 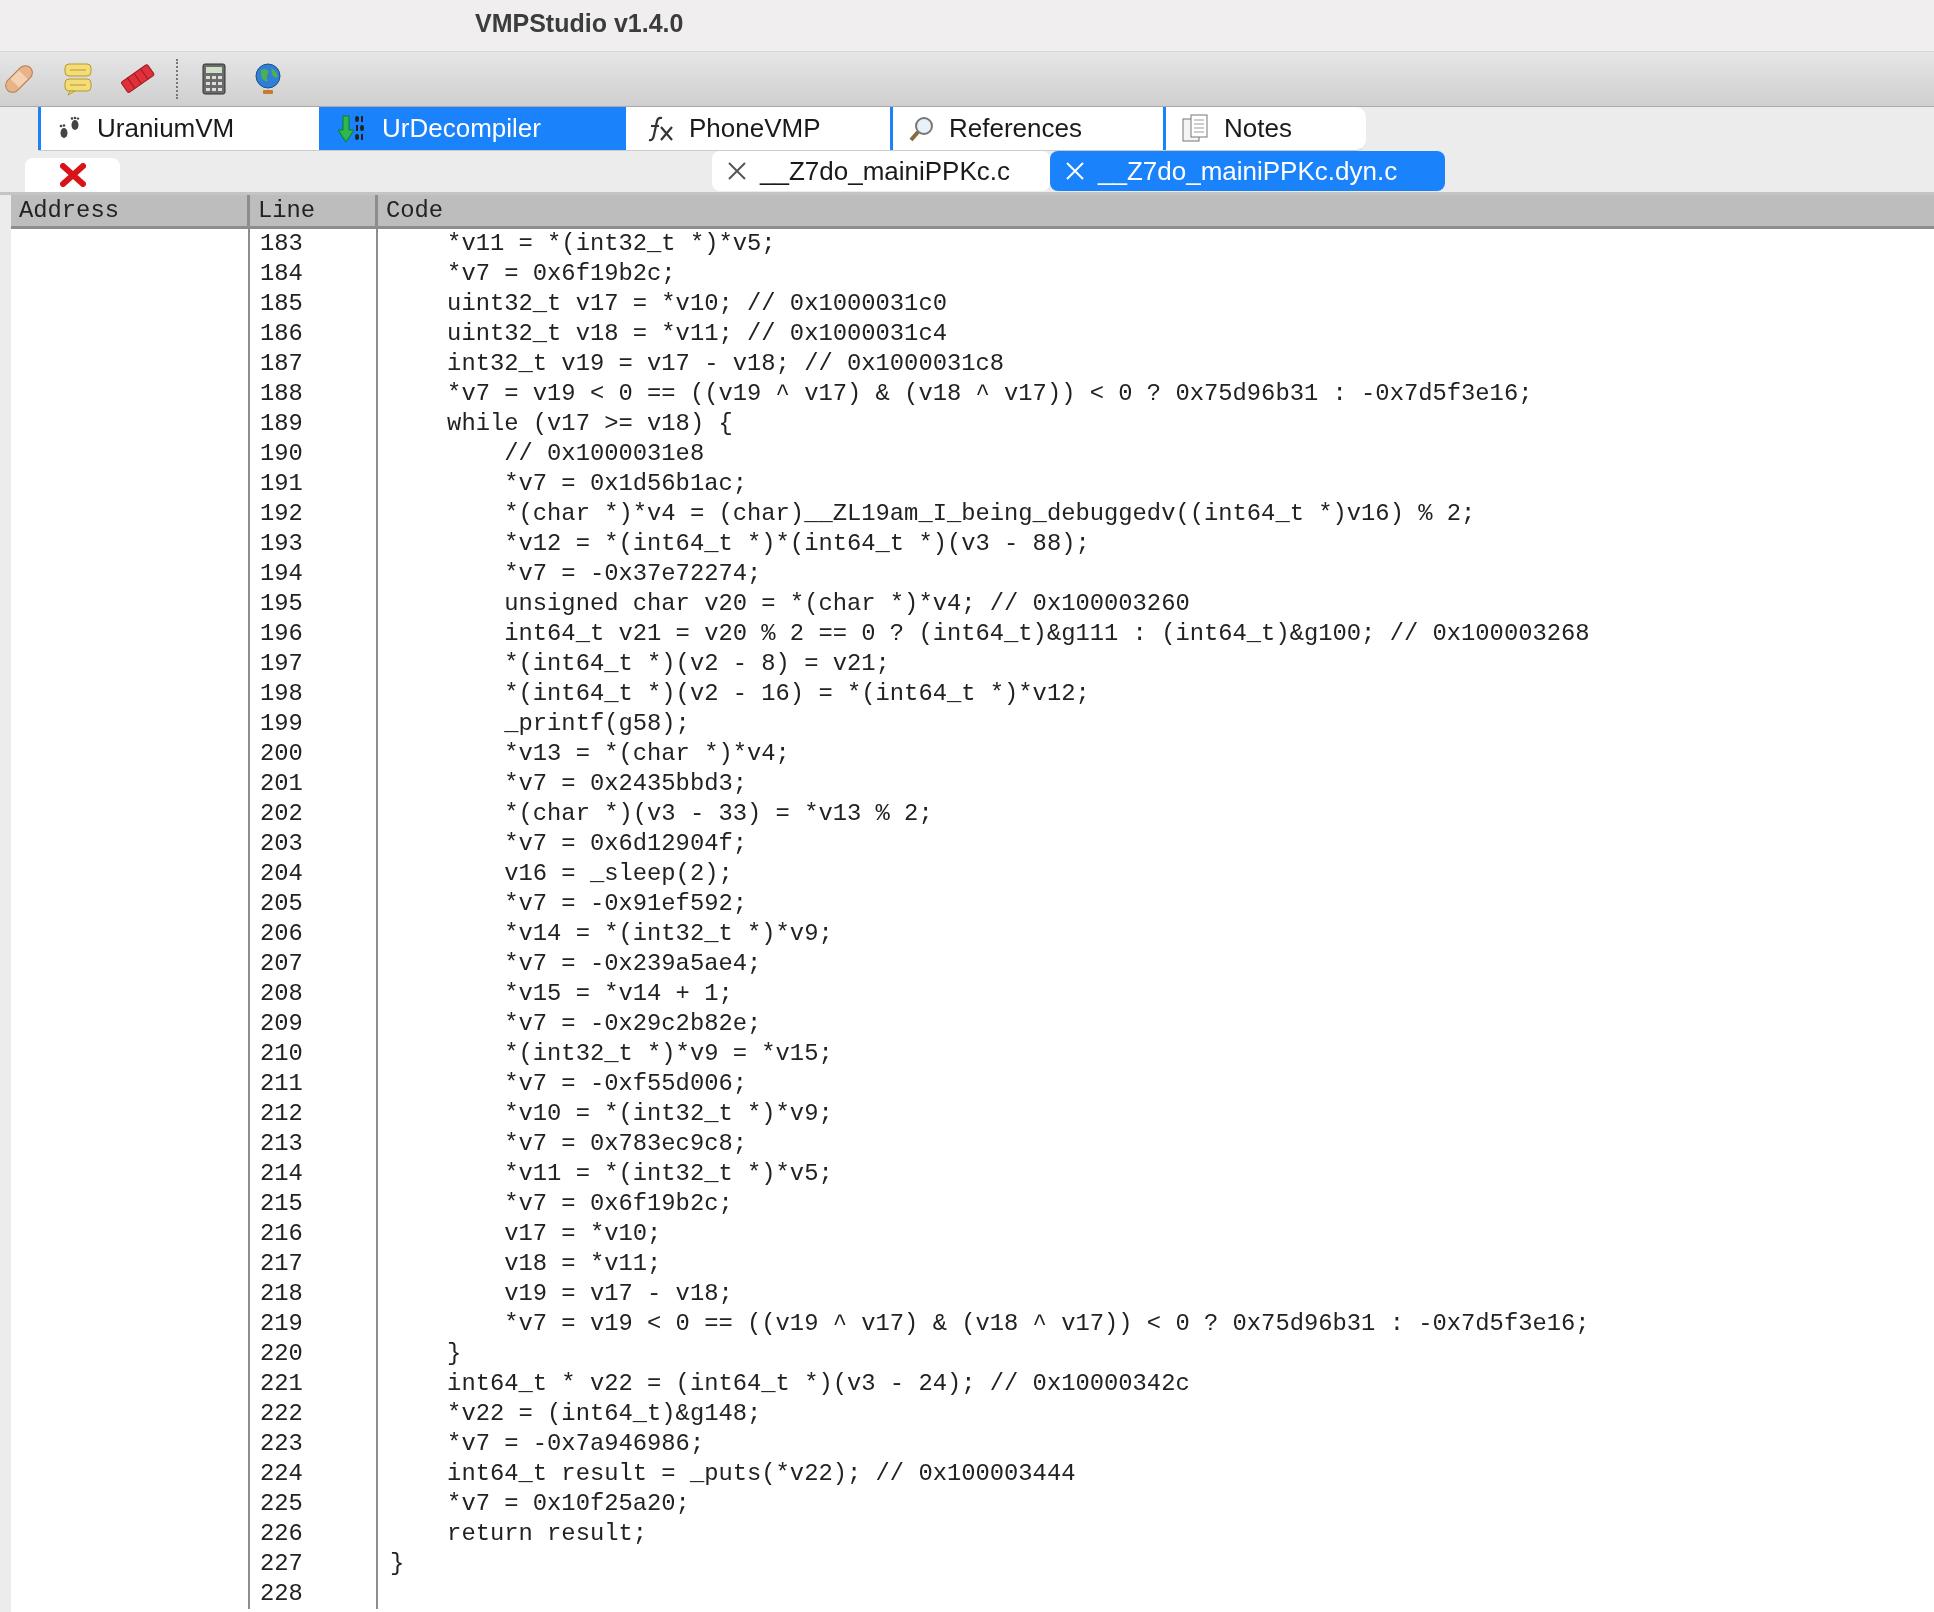 What do you see at coordinates (314, 210) in the screenshot?
I see `column-header: Line` at bounding box center [314, 210].